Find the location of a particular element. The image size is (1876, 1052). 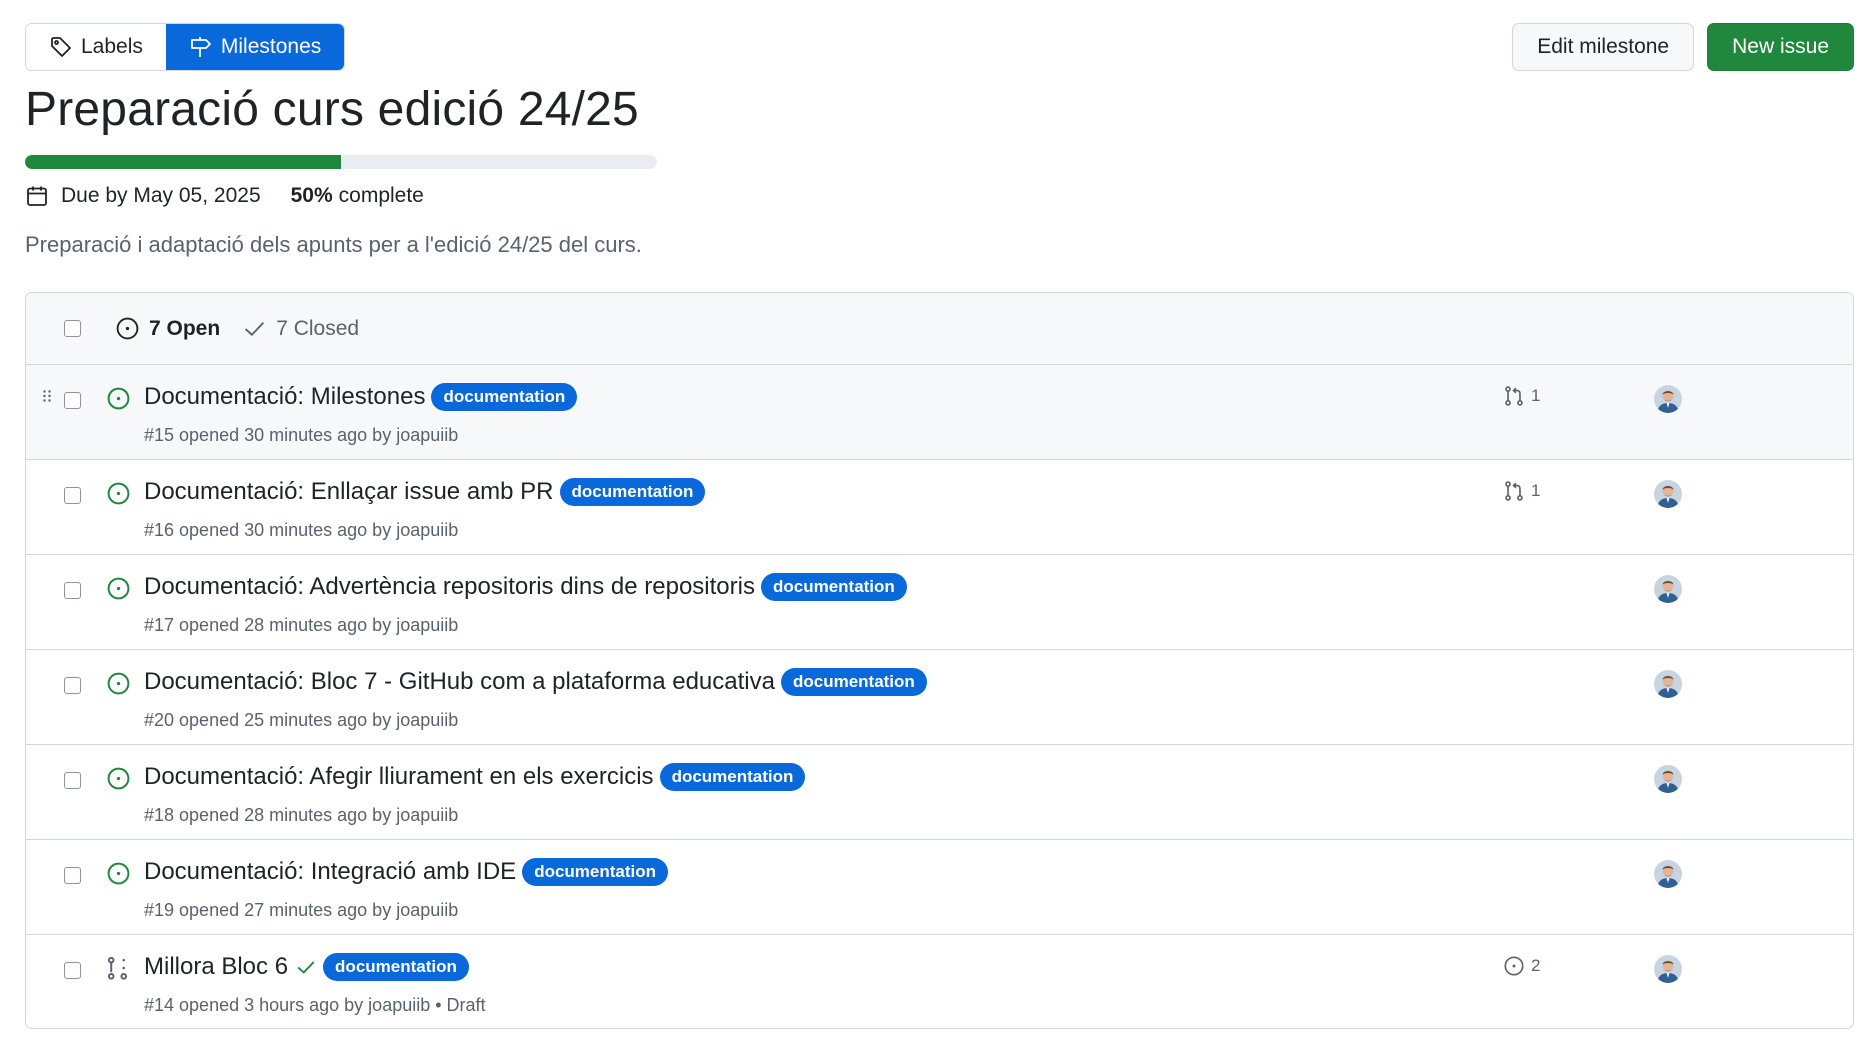

milestone-icon is located at coordinates (200, 47).